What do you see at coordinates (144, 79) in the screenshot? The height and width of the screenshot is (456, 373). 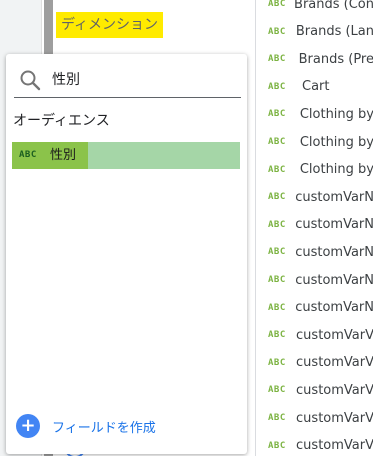 I see `search-input` at bounding box center [144, 79].